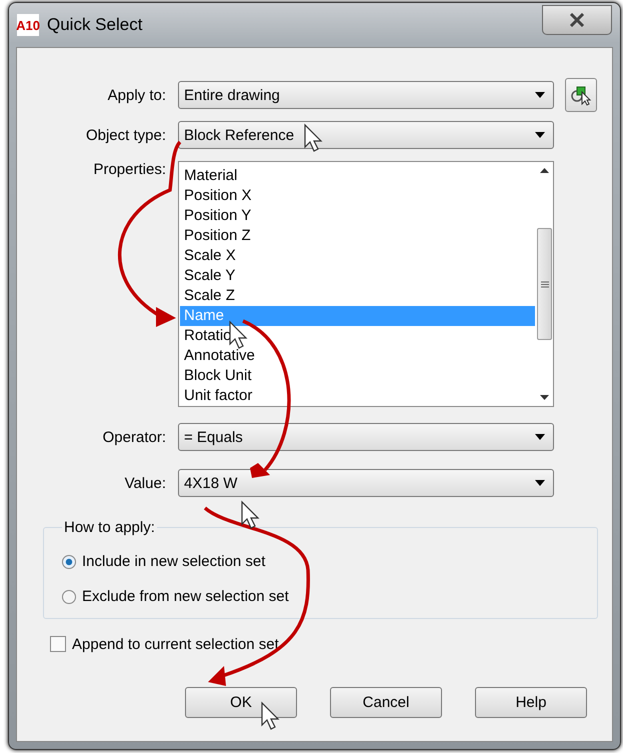 The image size is (623, 753). What do you see at coordinates (544, 284) in the screenshot?
I see `grip-icon` at bounding box center [544, 284].